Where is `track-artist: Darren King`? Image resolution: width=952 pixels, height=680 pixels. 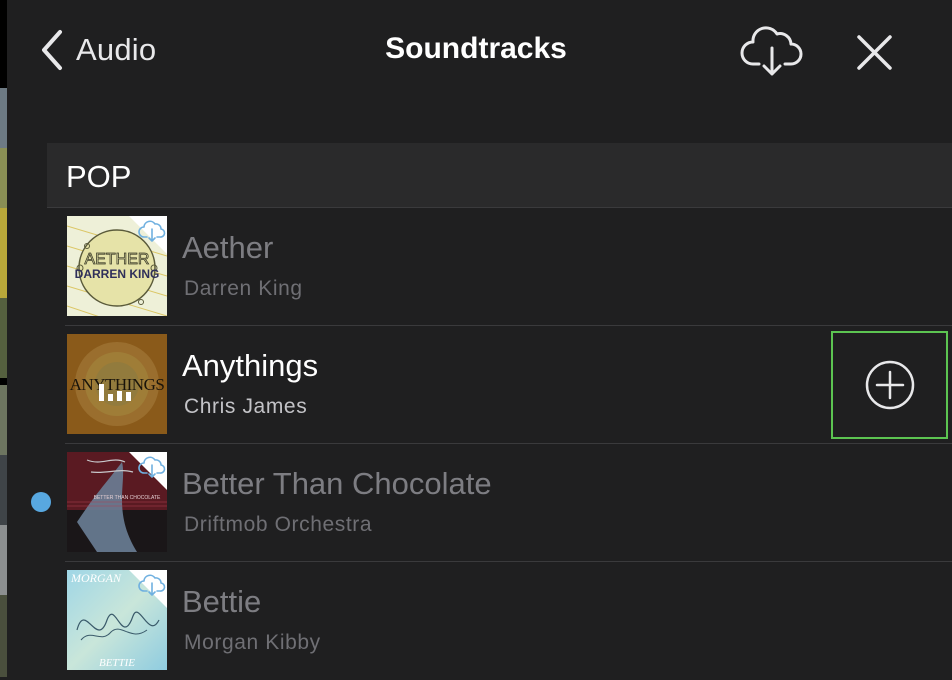
track-artist: Darren King is located at coordinates (243, 288).